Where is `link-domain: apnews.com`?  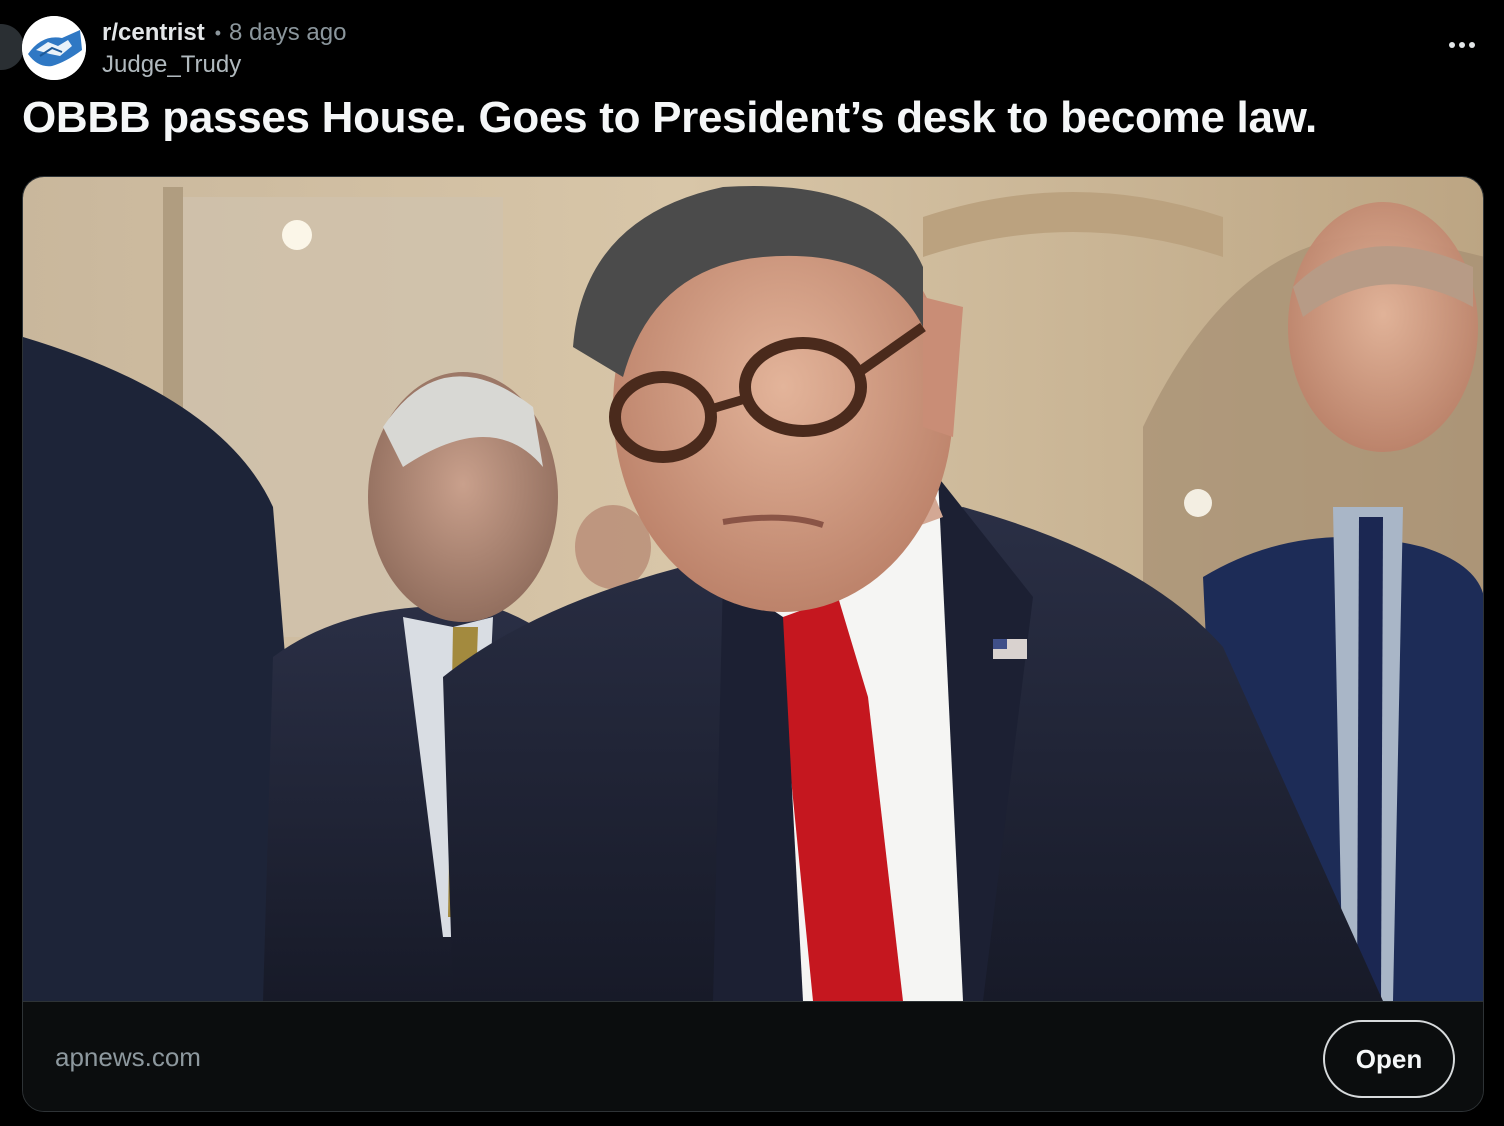 link-domain: apnews.com is located at coordinates (128, 1057).